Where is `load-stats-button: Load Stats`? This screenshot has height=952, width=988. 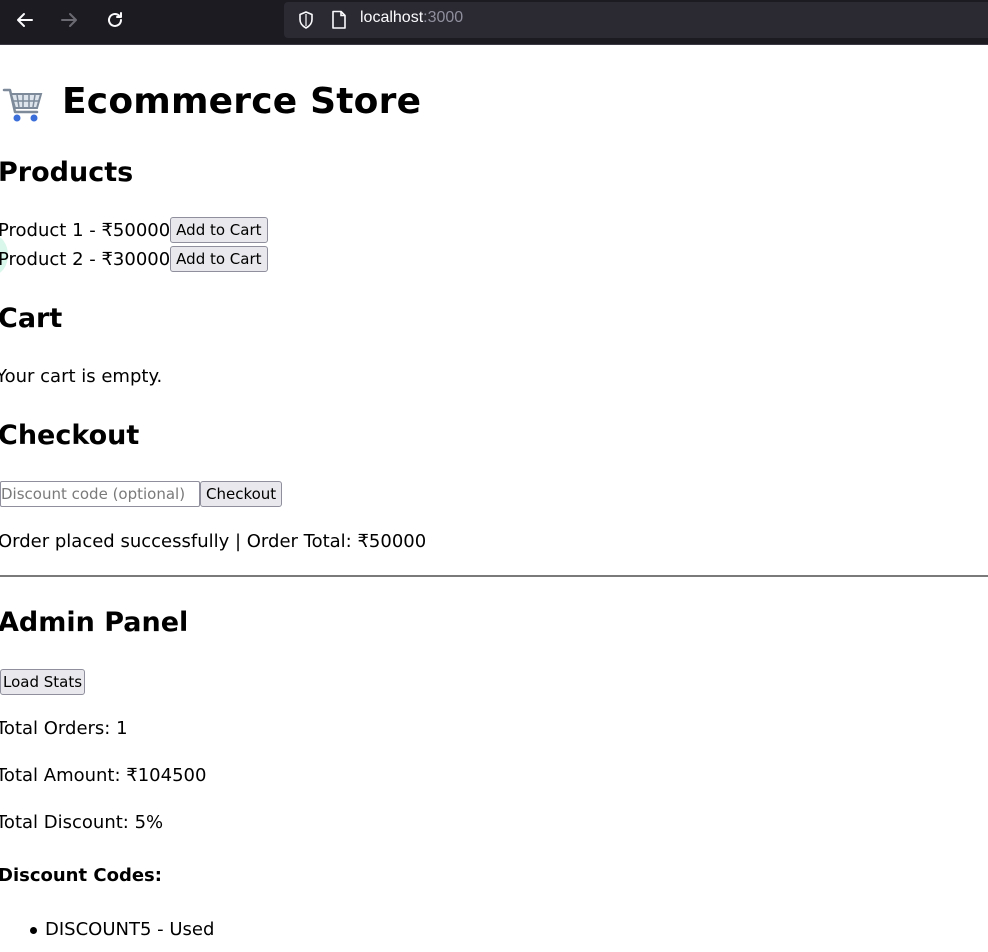
load-stats-button: Load Stats is located at coordinates (43, 682).